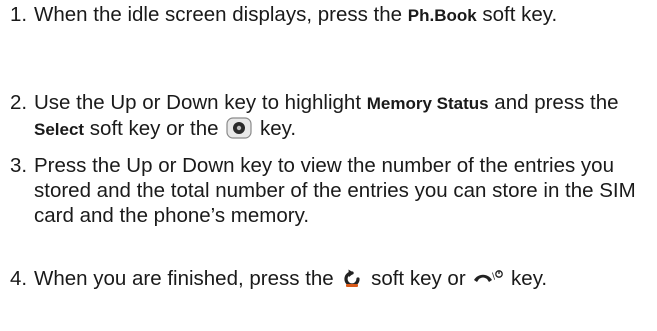  What do you see at coordinates (200, 102) in the screenshot?
I see `step-text-part: Use the Up or Down key to highlight` at bounding box center [200, 102].